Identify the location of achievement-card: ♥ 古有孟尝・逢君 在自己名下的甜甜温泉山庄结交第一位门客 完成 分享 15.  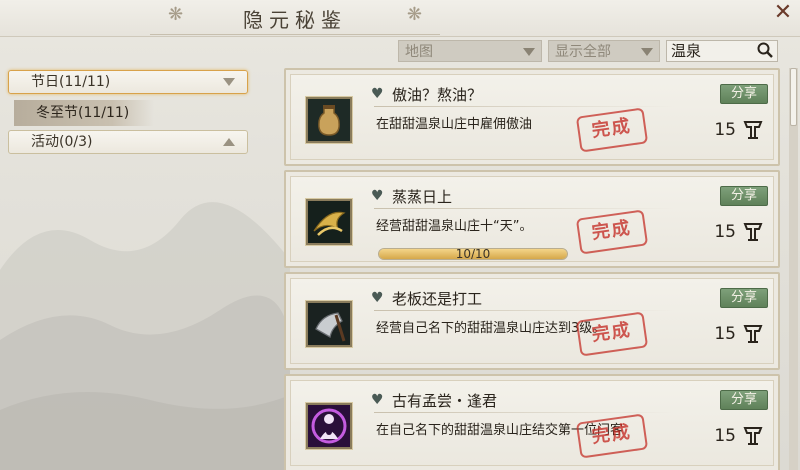
(532, 422).